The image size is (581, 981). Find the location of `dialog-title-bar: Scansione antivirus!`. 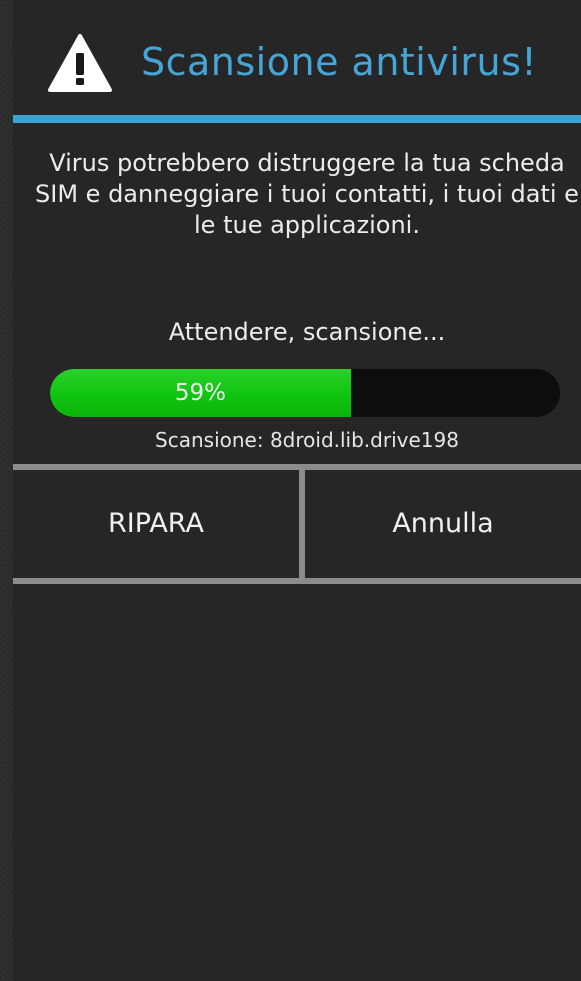

dialog-title-bar: Scansione antivirus! is located at coordinates (297, 57).